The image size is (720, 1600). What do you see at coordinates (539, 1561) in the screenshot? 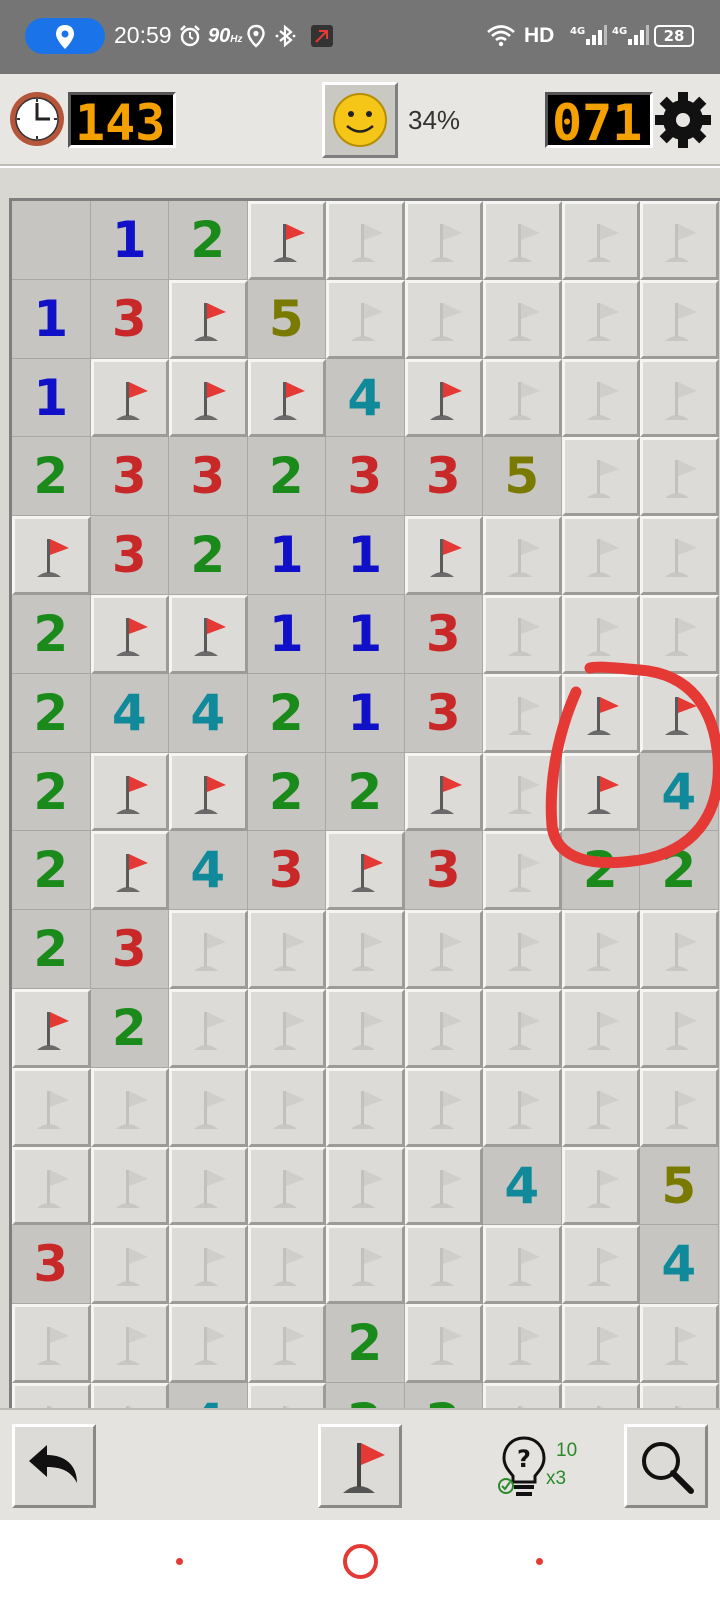
I see `nav-back-button` at bounding box center [539, 1561].